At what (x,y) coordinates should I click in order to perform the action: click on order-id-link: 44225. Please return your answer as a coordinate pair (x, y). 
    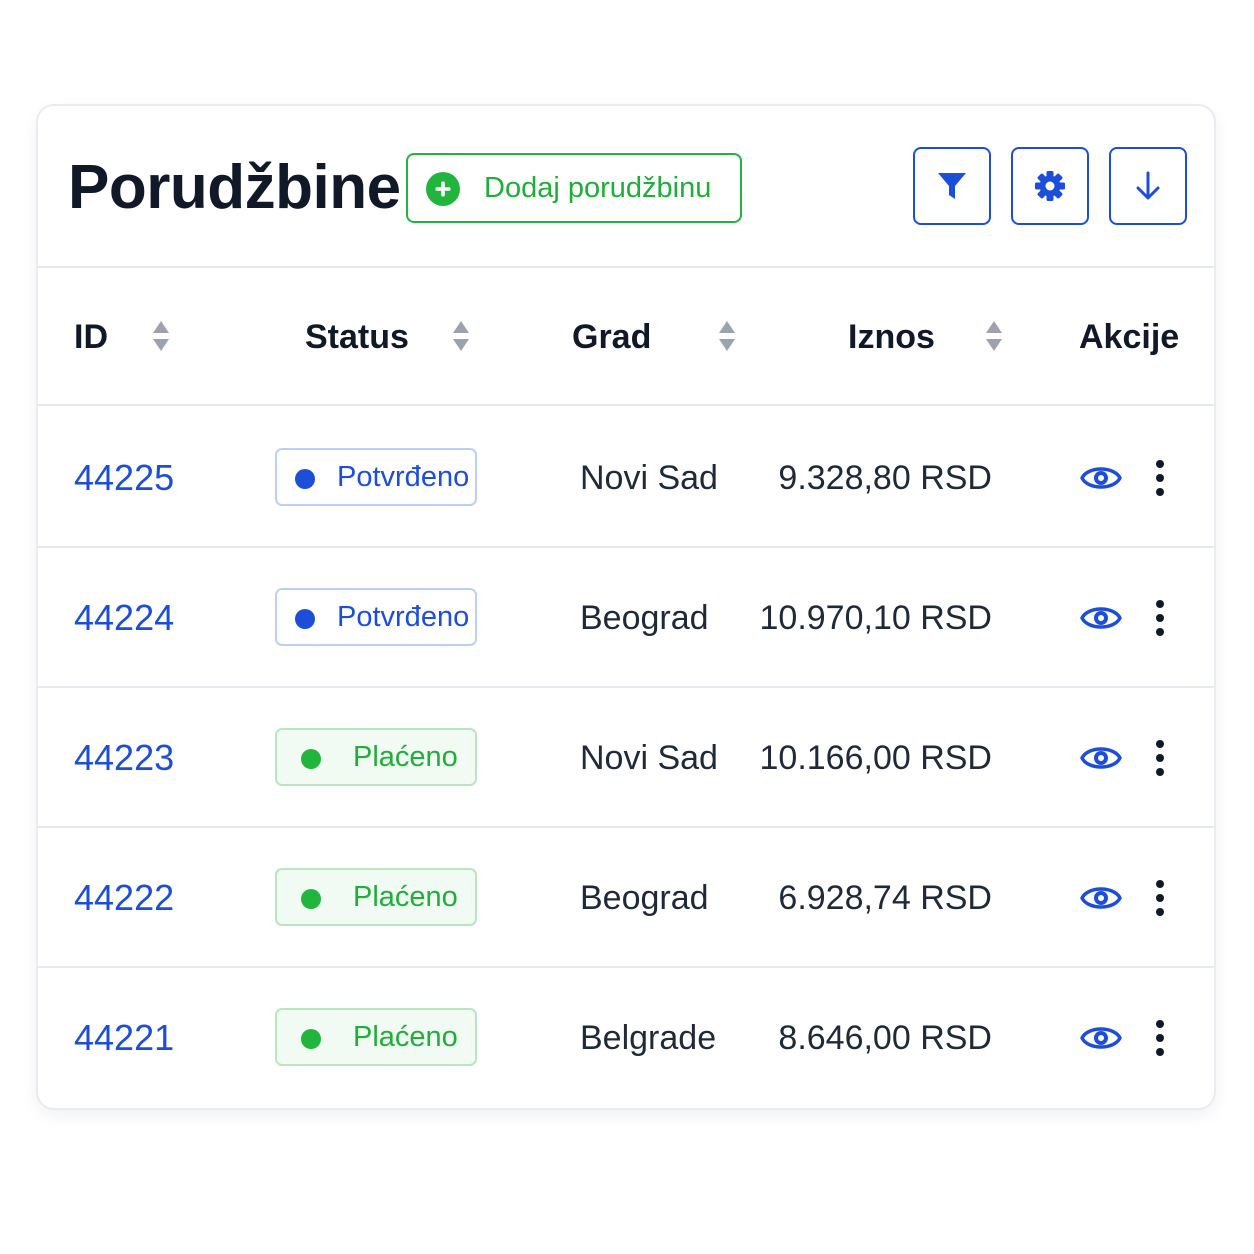
    Looking at the image, I should click on (124, 478).